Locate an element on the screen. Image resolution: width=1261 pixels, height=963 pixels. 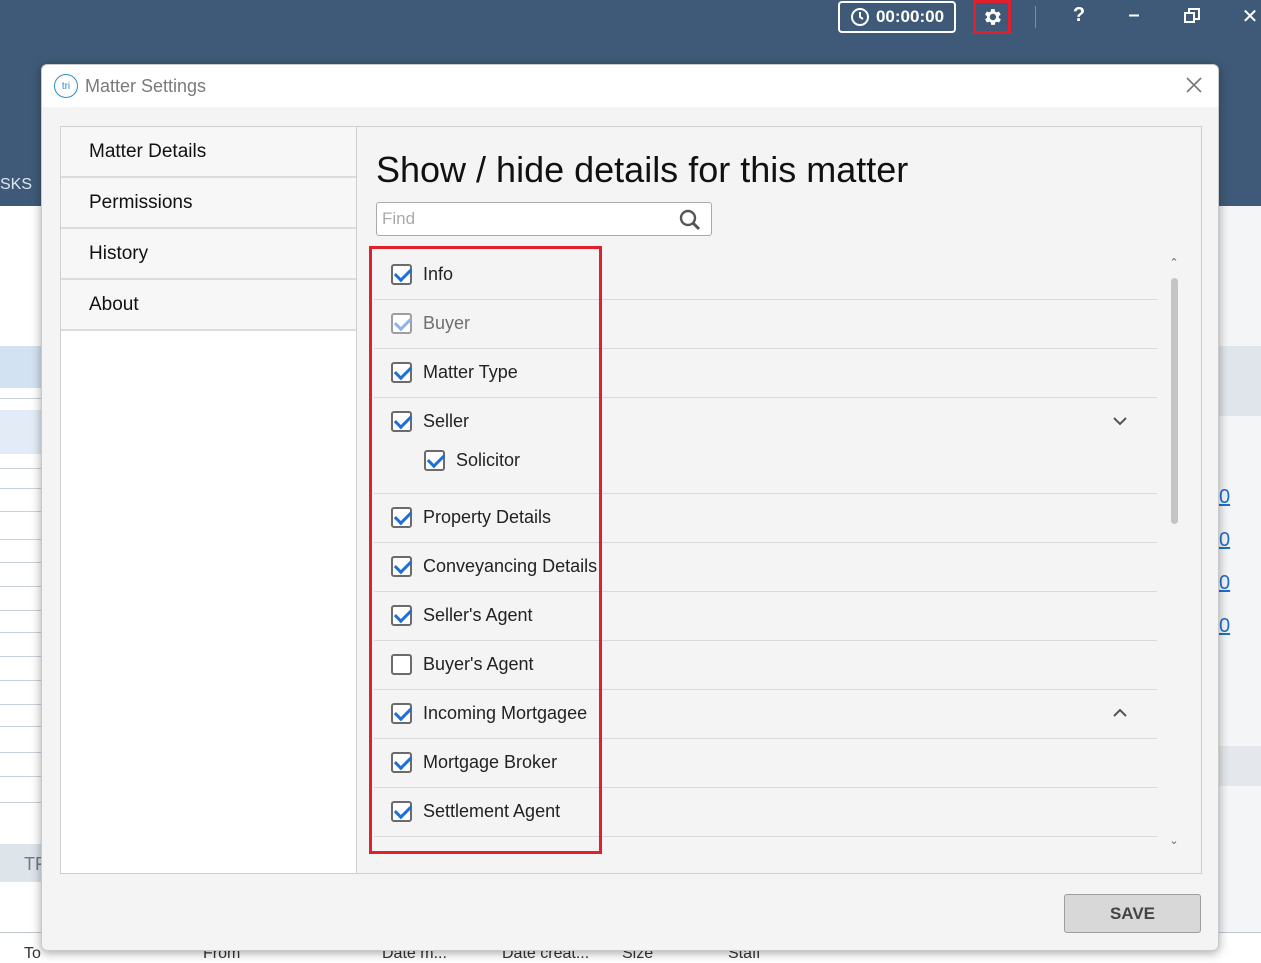
scroll-thumb is located at coordinates (1174, 401).